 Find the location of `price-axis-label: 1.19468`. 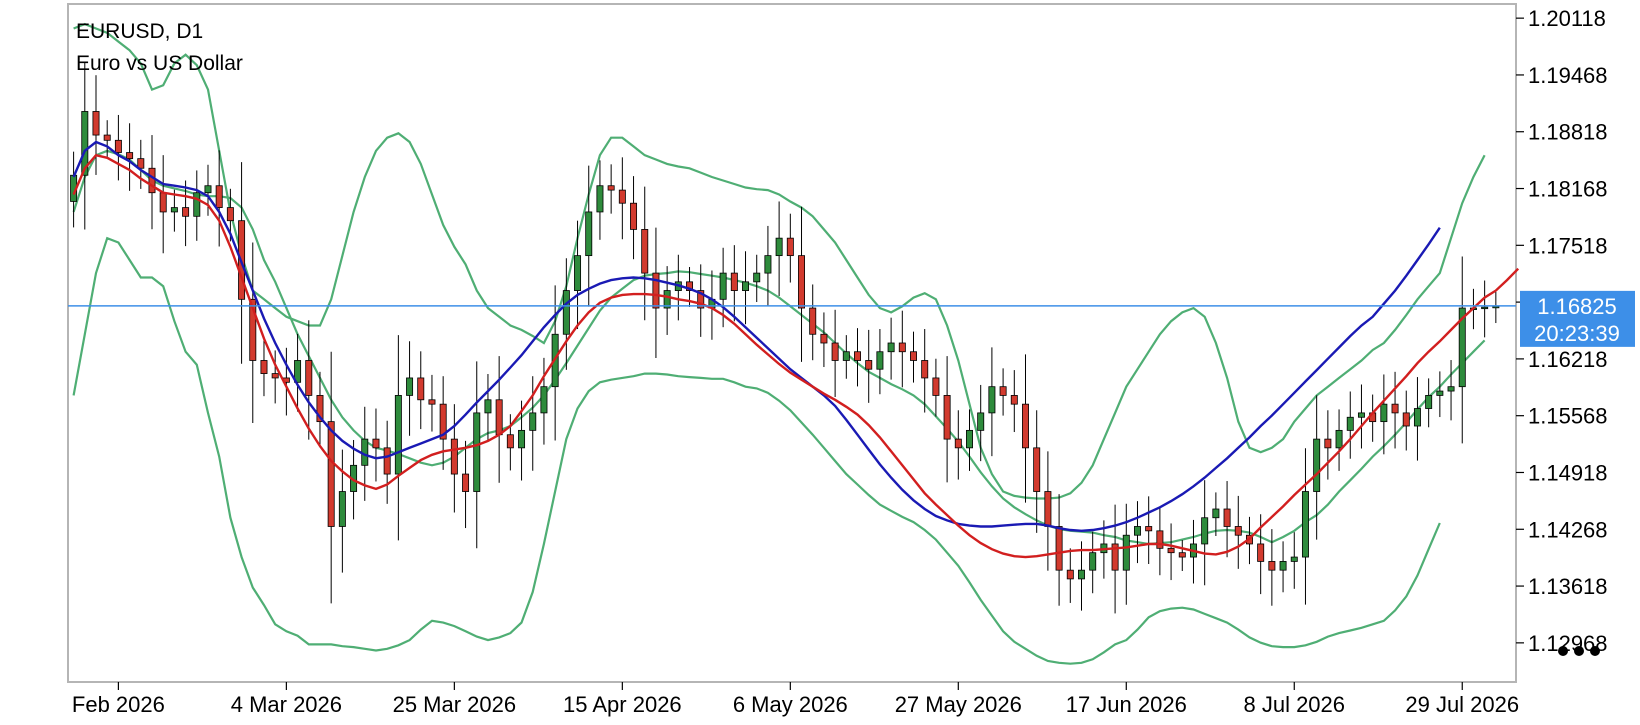

price-axis-label: 1.19468 is located at coordinates (1568, 75).